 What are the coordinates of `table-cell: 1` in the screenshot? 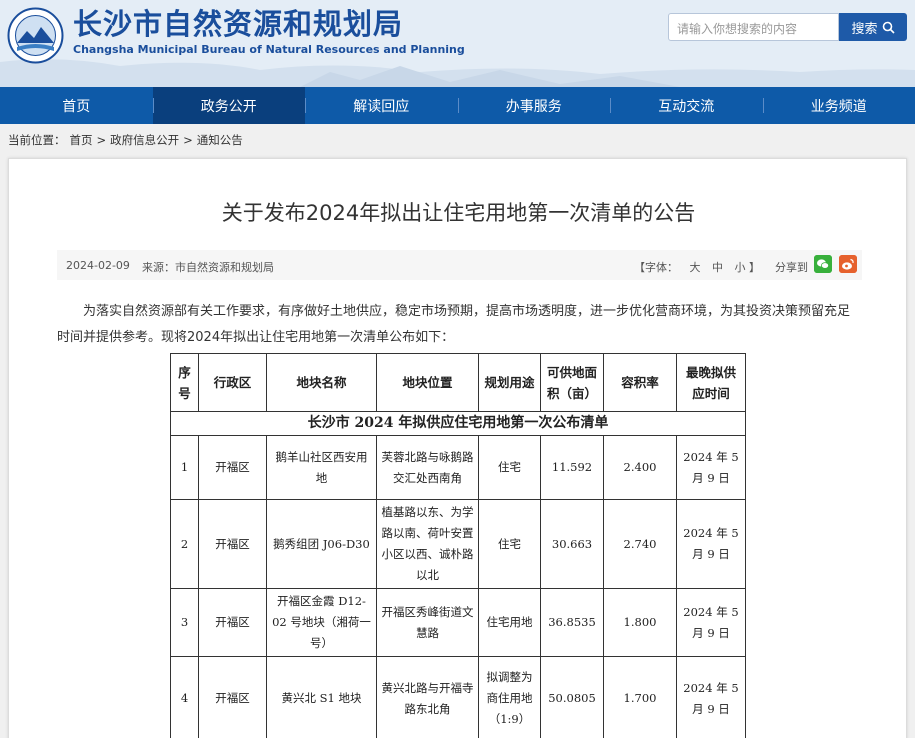 It's located at (184, 467).